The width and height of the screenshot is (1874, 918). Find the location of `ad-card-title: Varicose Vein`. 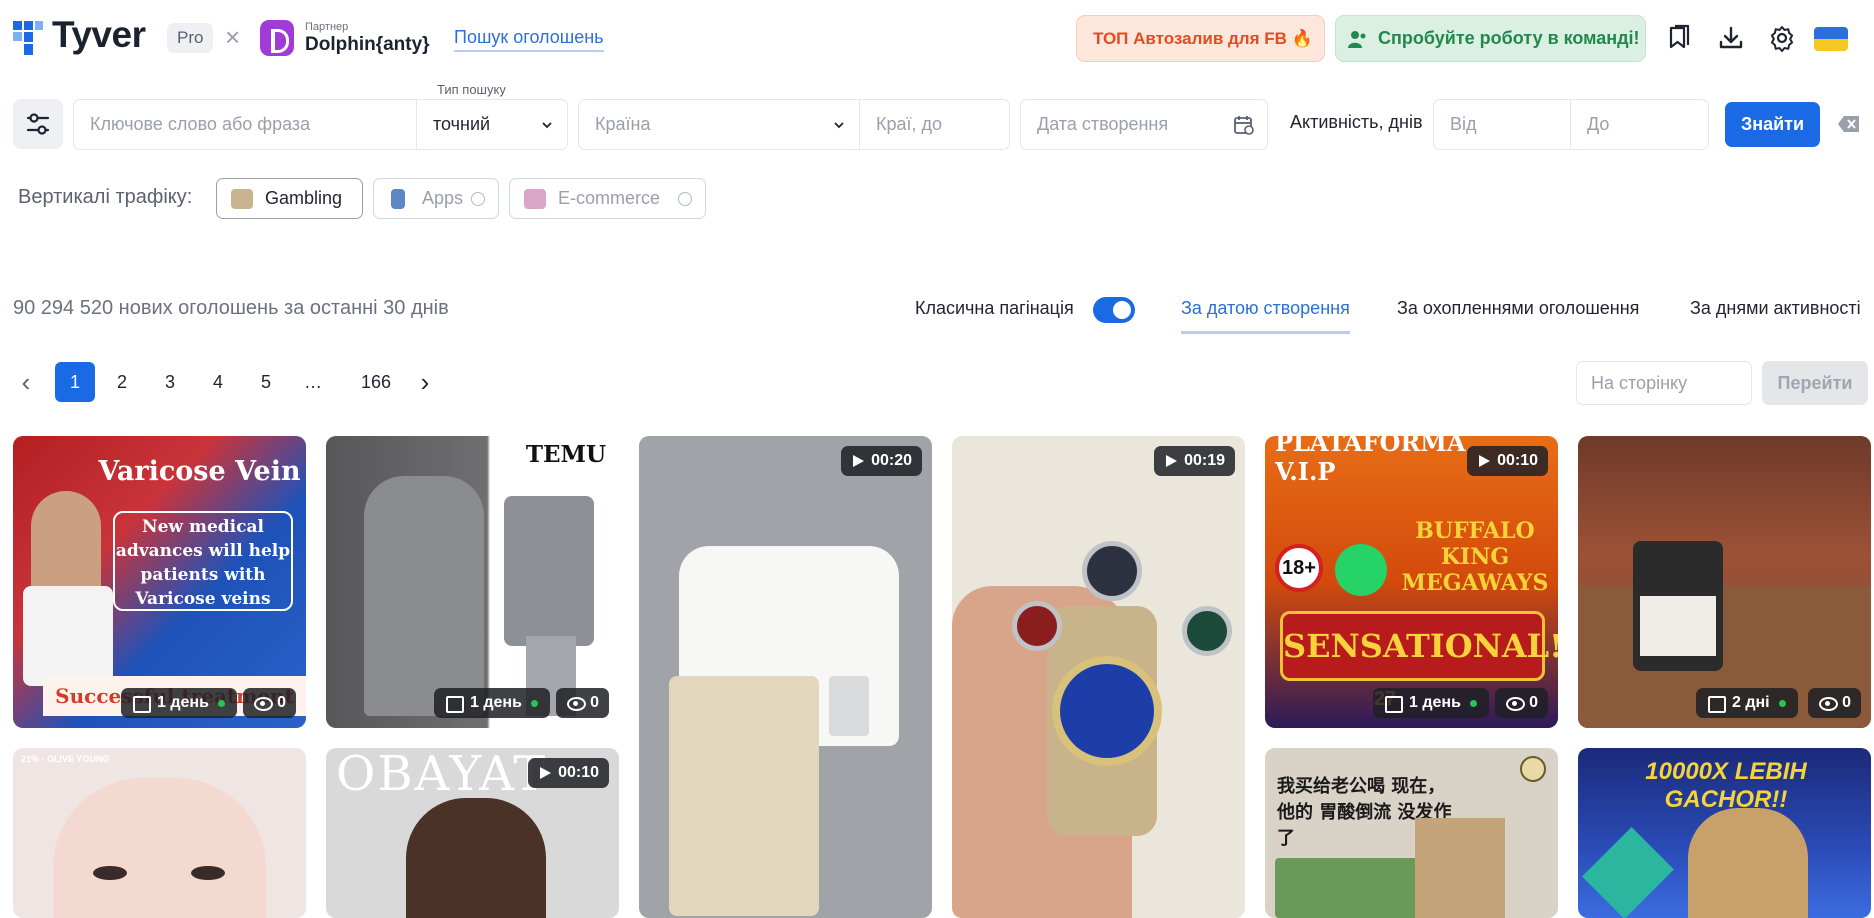

ad-card-title: Varicose Vein is located at coordinates (199, 471).